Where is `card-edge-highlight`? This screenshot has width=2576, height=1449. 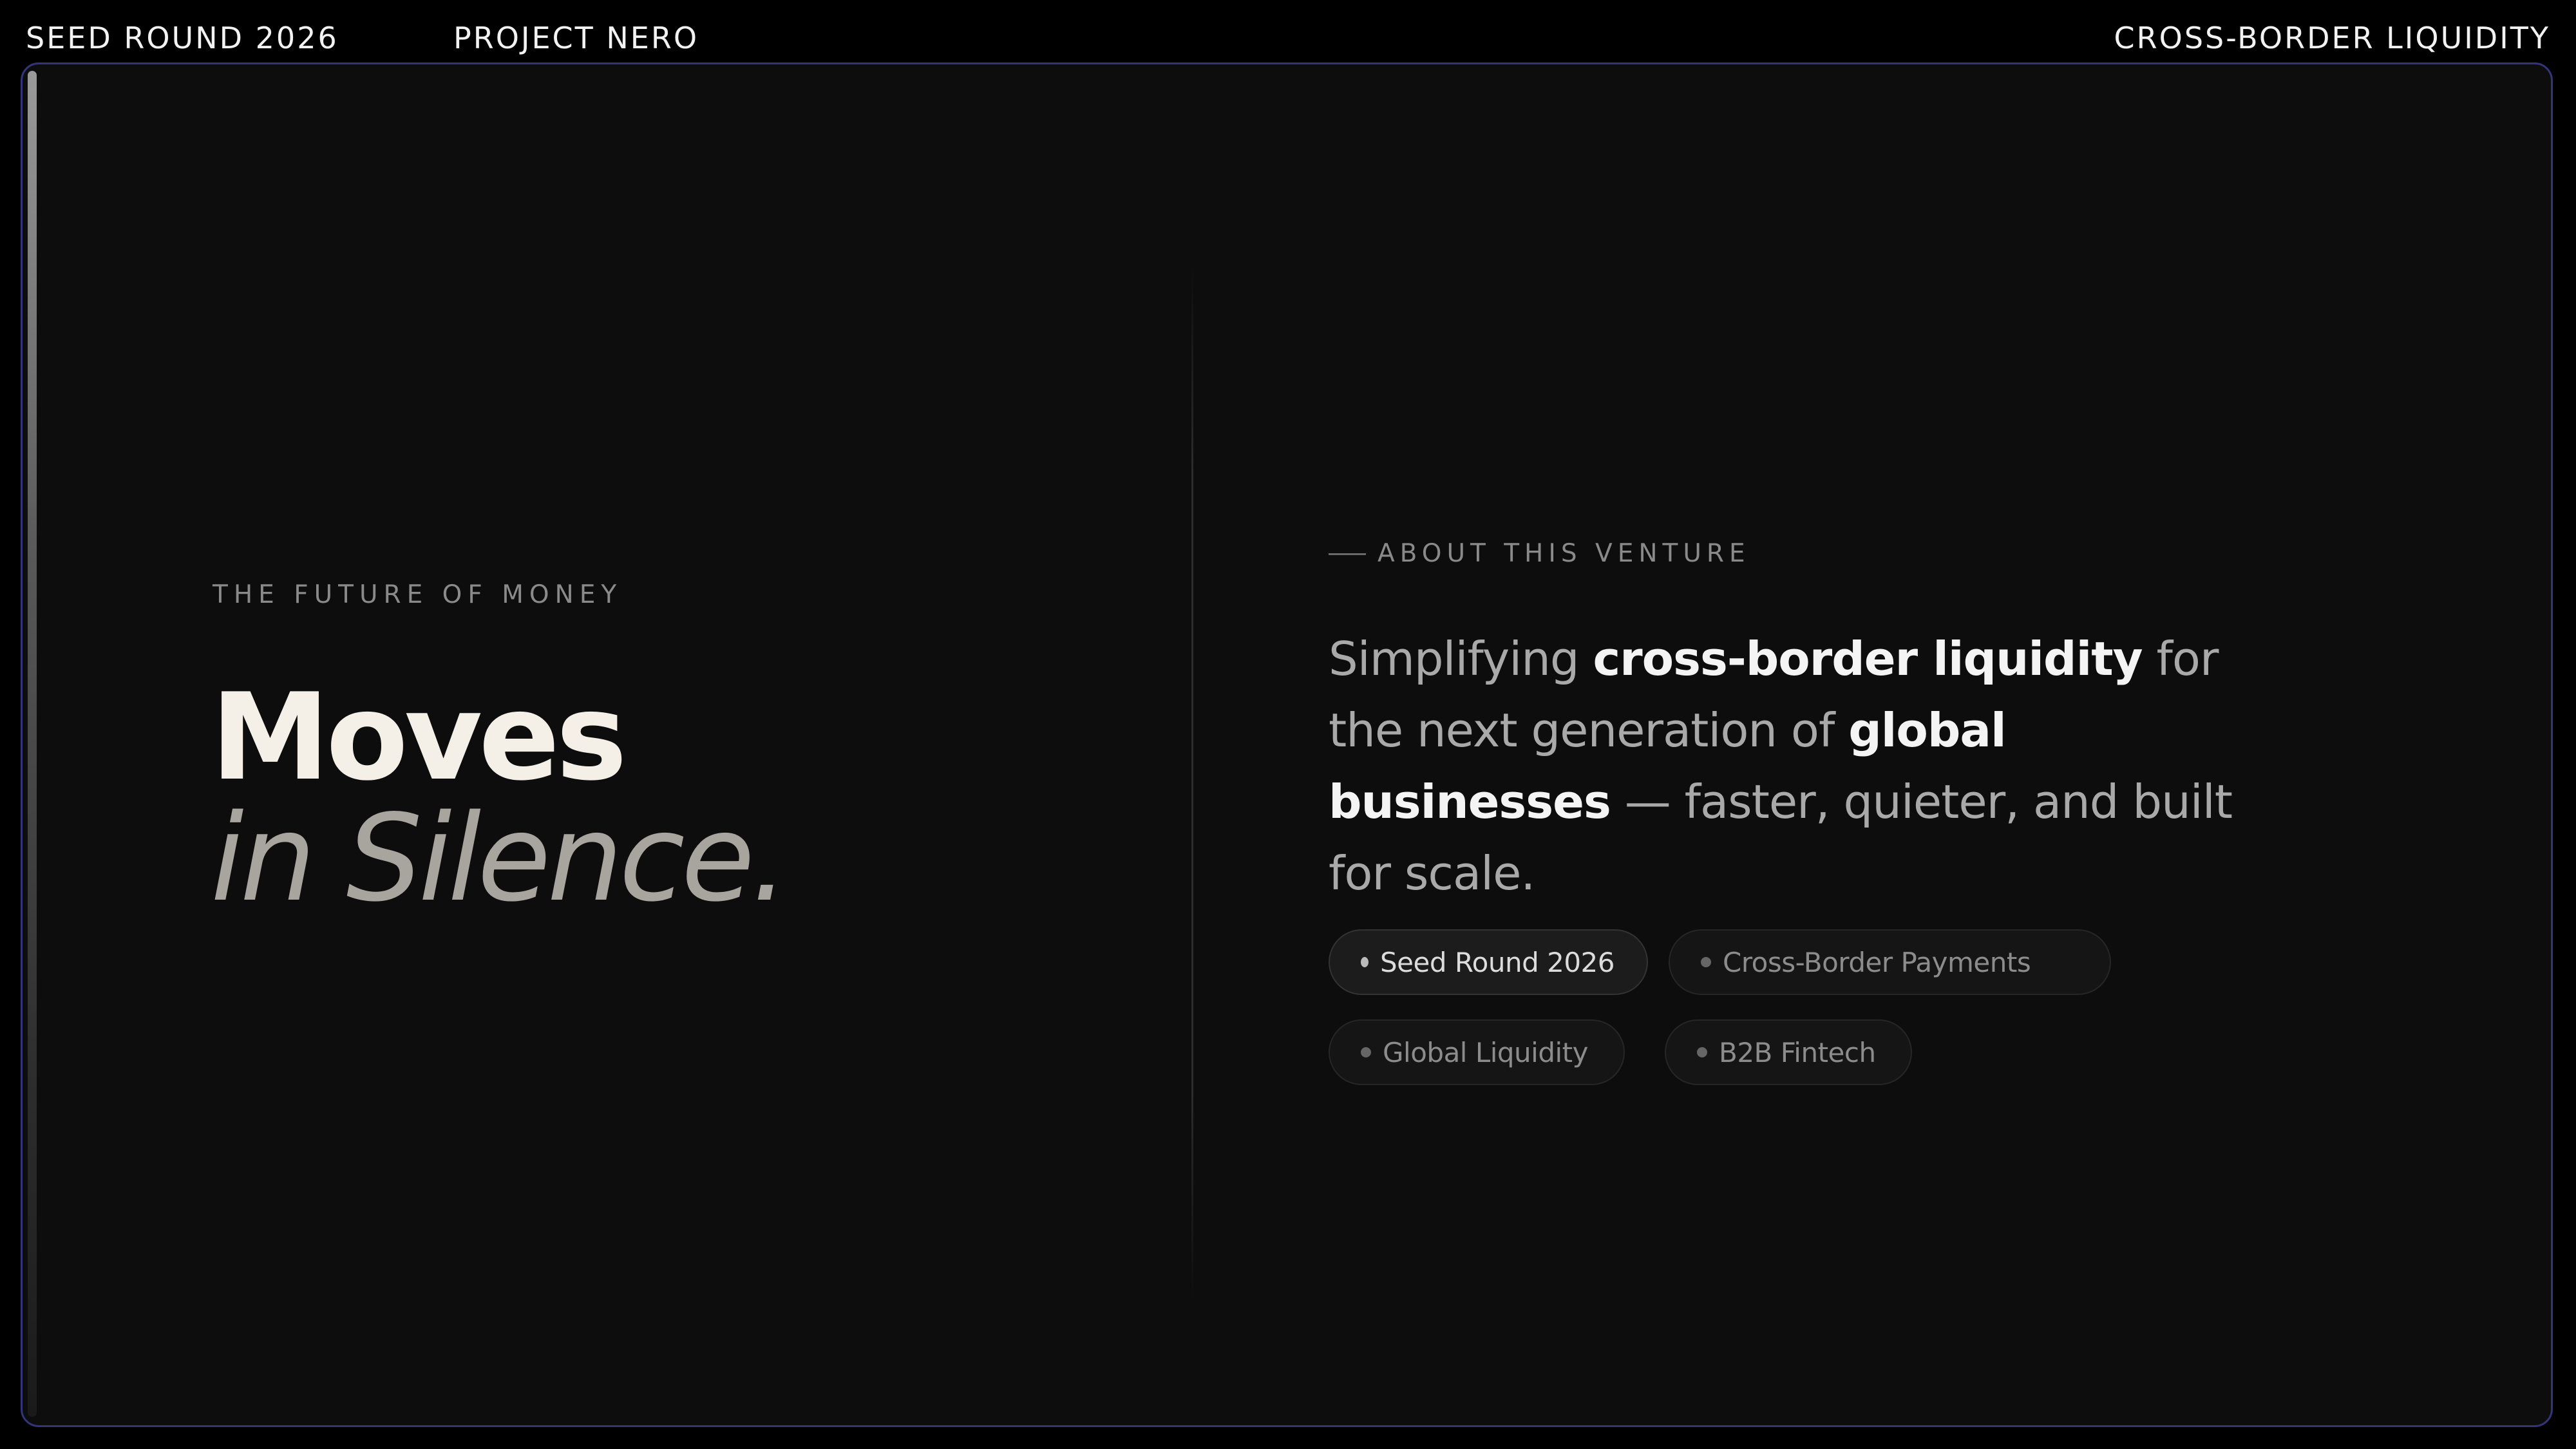 card-edge-highlight is located at coordinates (32, 744).